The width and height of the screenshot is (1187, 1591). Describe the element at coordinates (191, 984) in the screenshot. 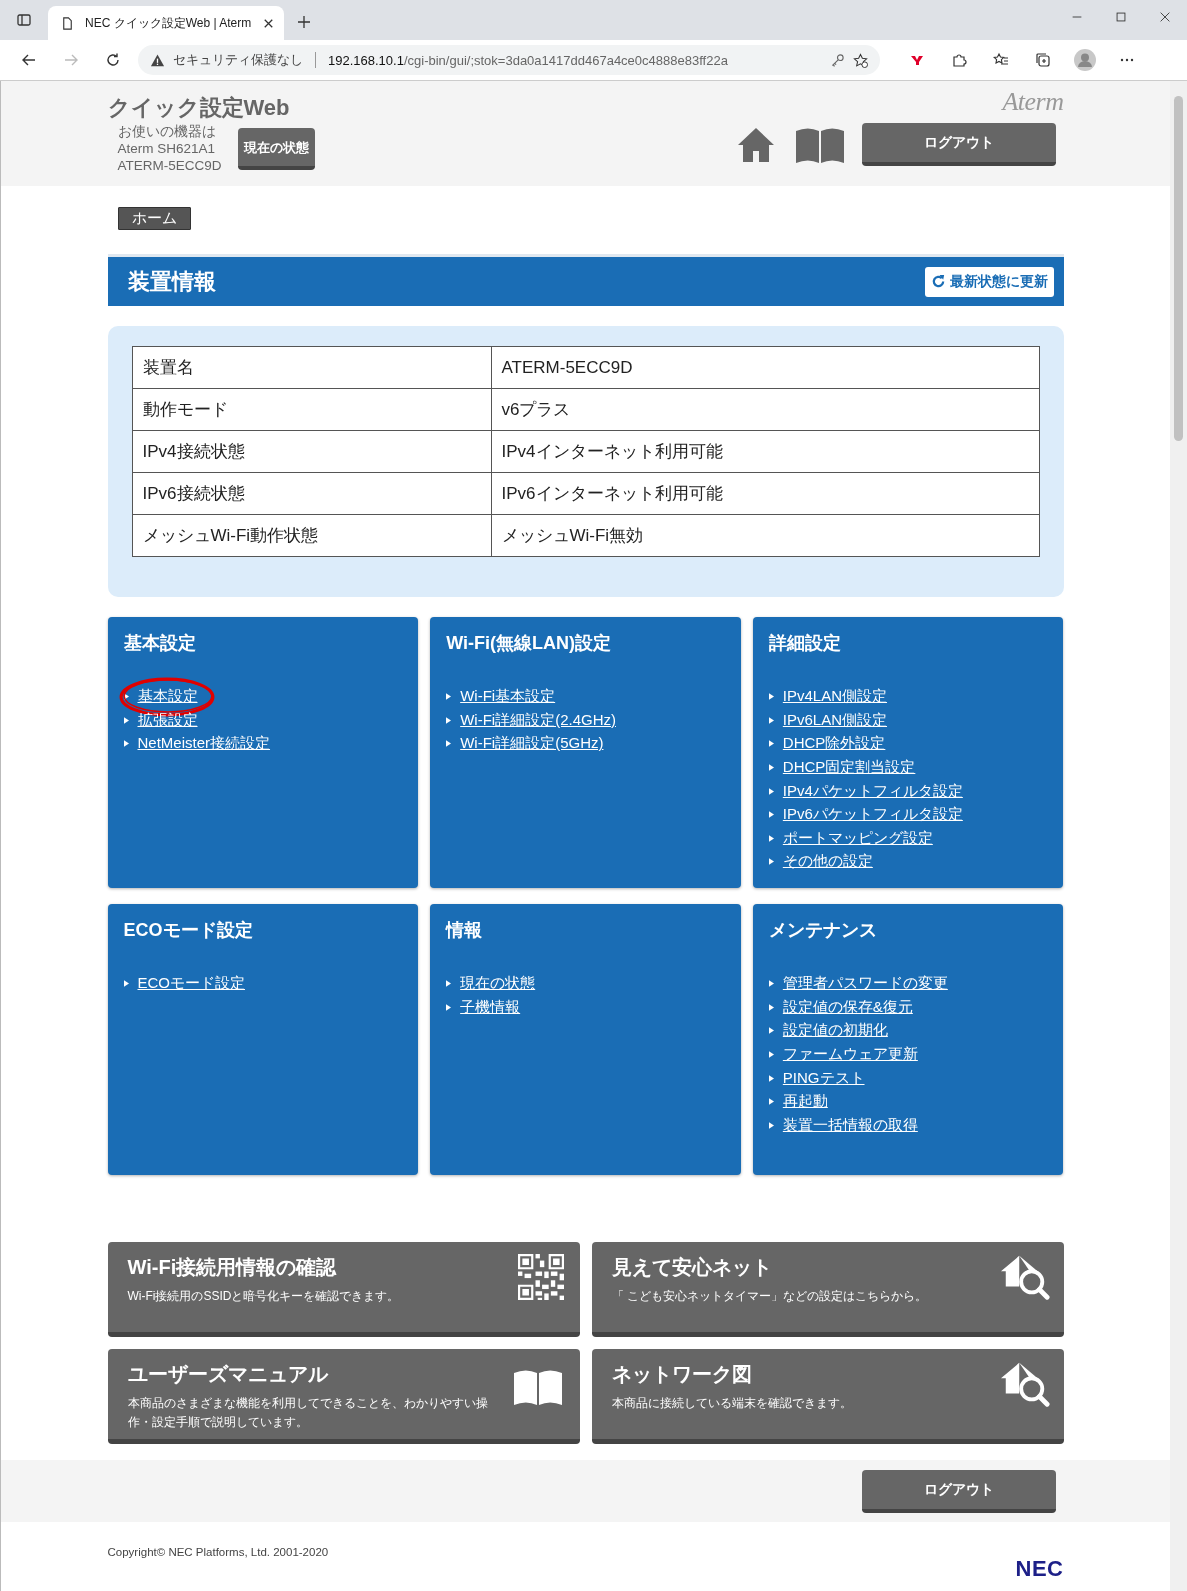

I see `menu-link: ECOモード設定` at that location.